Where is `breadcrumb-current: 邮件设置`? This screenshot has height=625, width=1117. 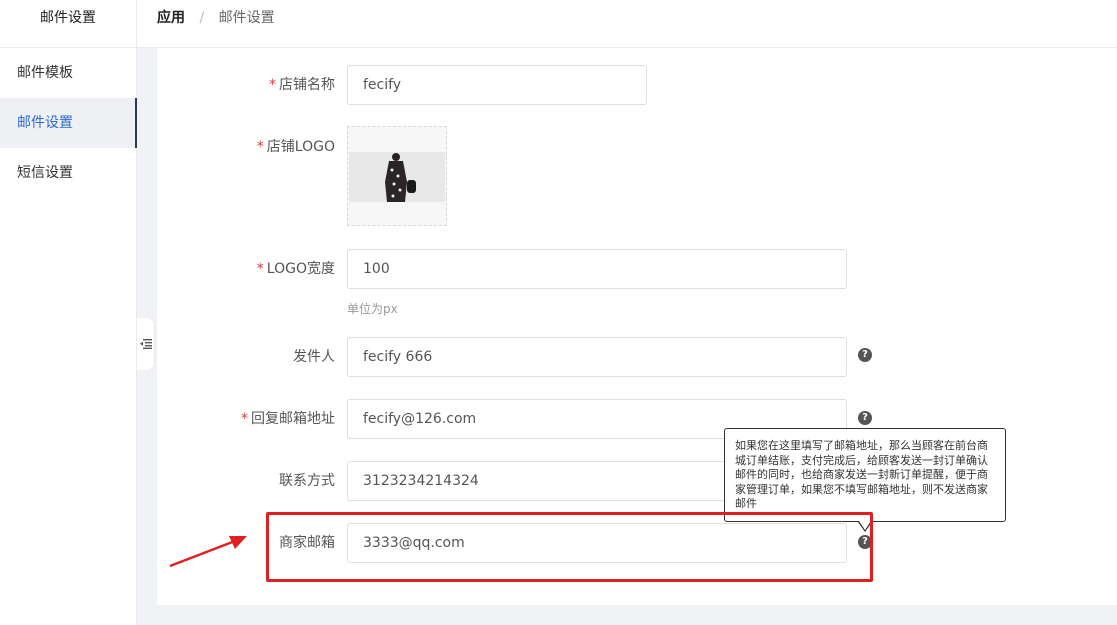 breadcrumb-current: 邮件设置 is located at coordinates (246, 18).